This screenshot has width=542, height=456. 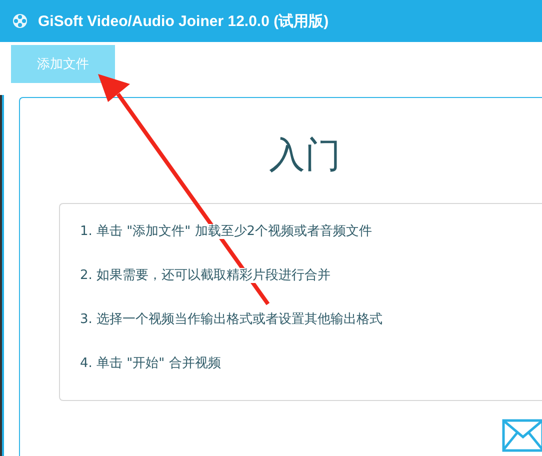 What do you see at coordinates (20, 21) in the screenshot?
I see `film-reel-icon` at bounding box center [20, 21].